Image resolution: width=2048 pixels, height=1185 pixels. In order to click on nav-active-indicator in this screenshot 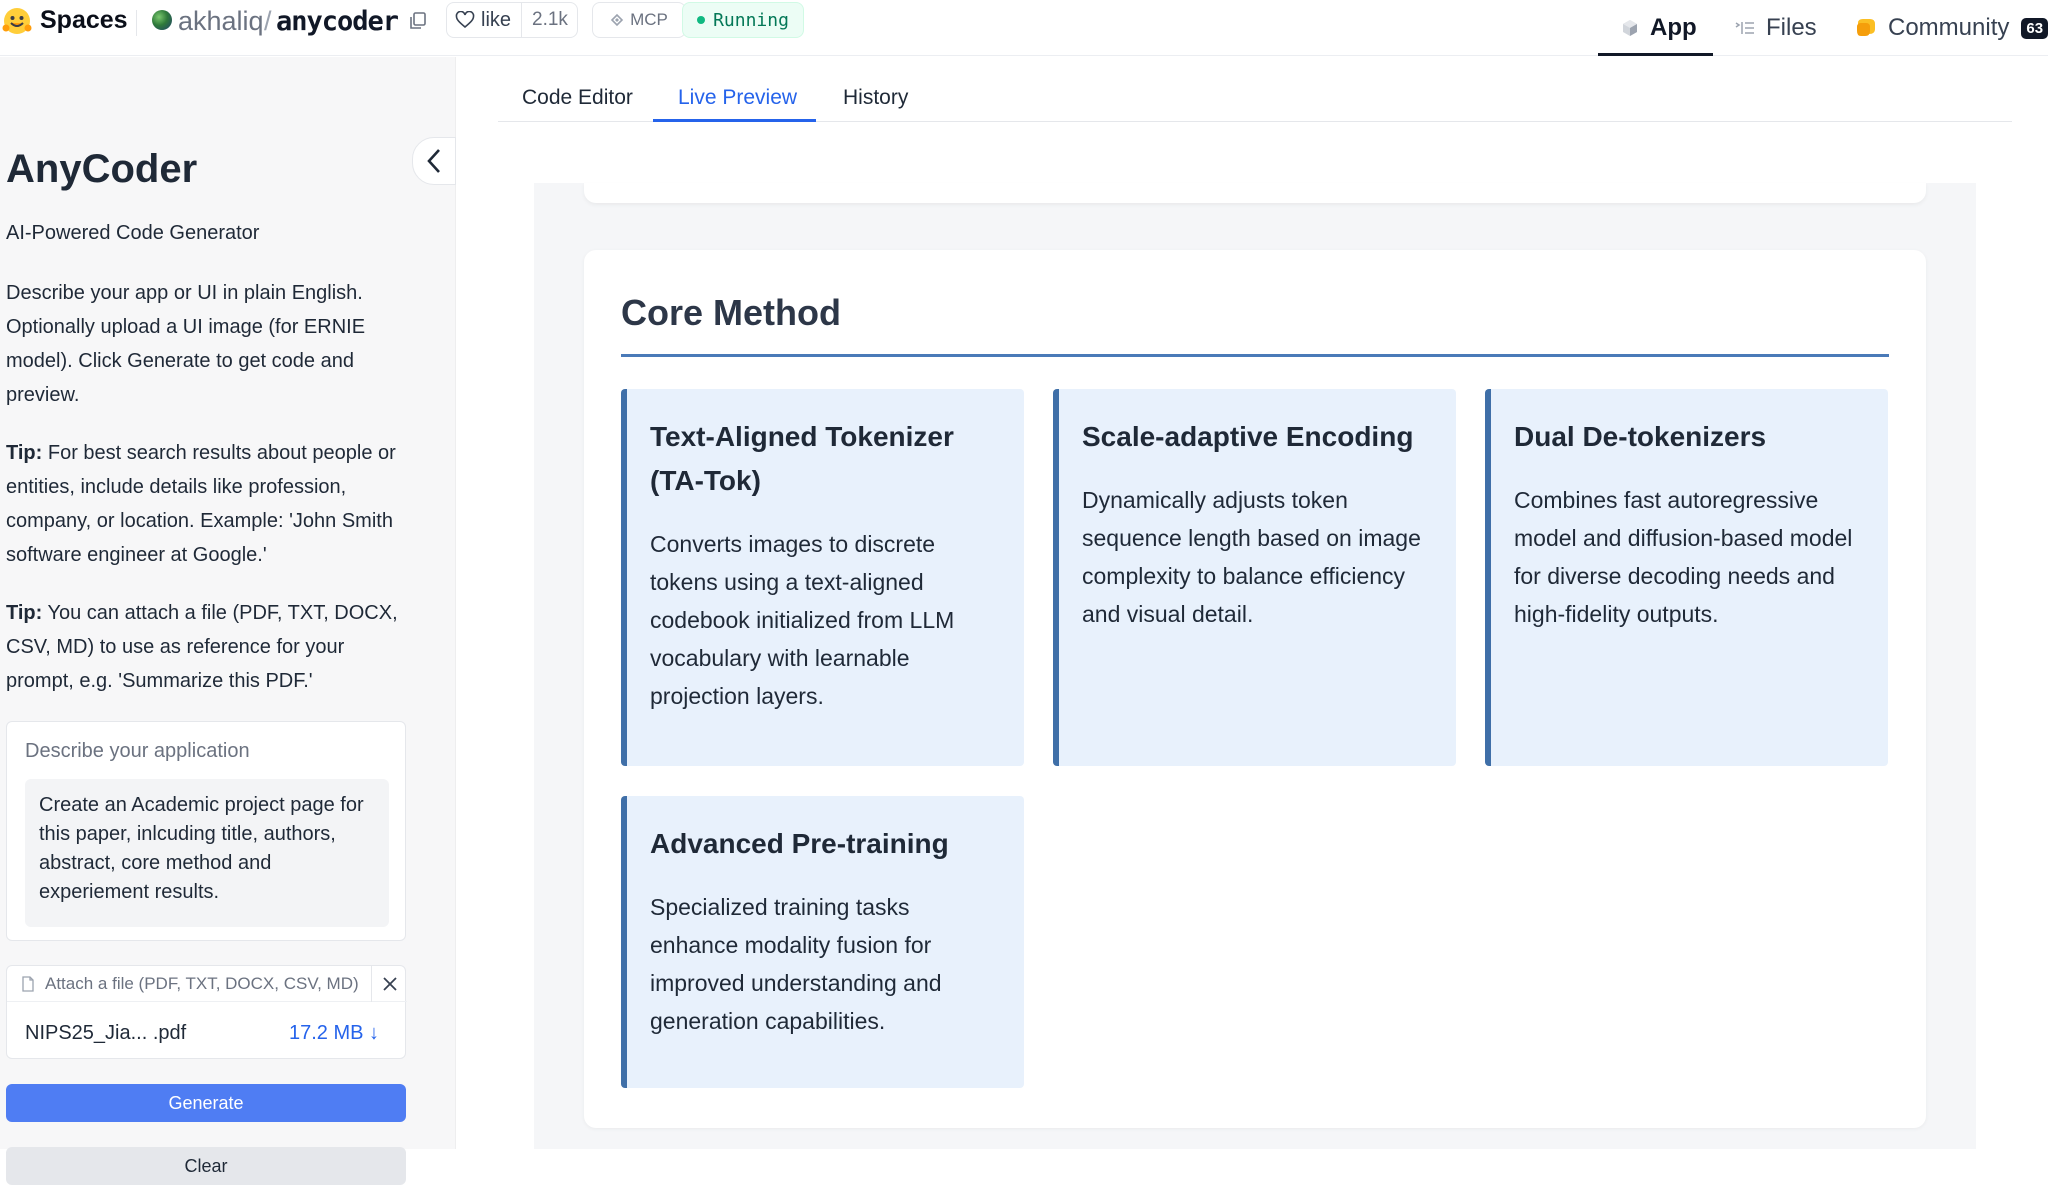, I will do `click(1655, 54)`.